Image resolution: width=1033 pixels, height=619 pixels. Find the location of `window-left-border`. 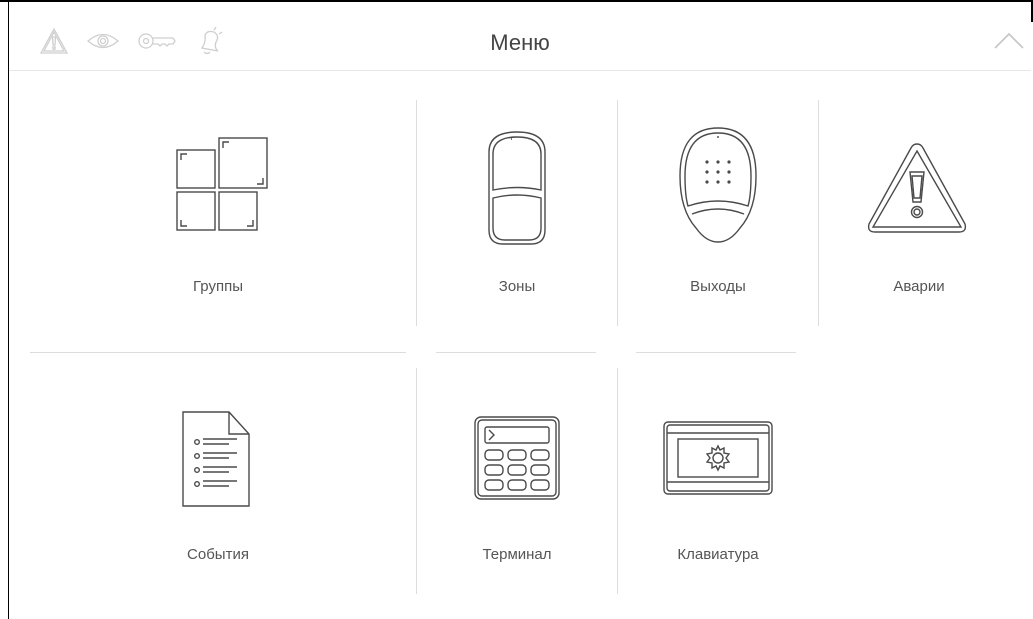

window-left-border is located at coordinates (8, 309).